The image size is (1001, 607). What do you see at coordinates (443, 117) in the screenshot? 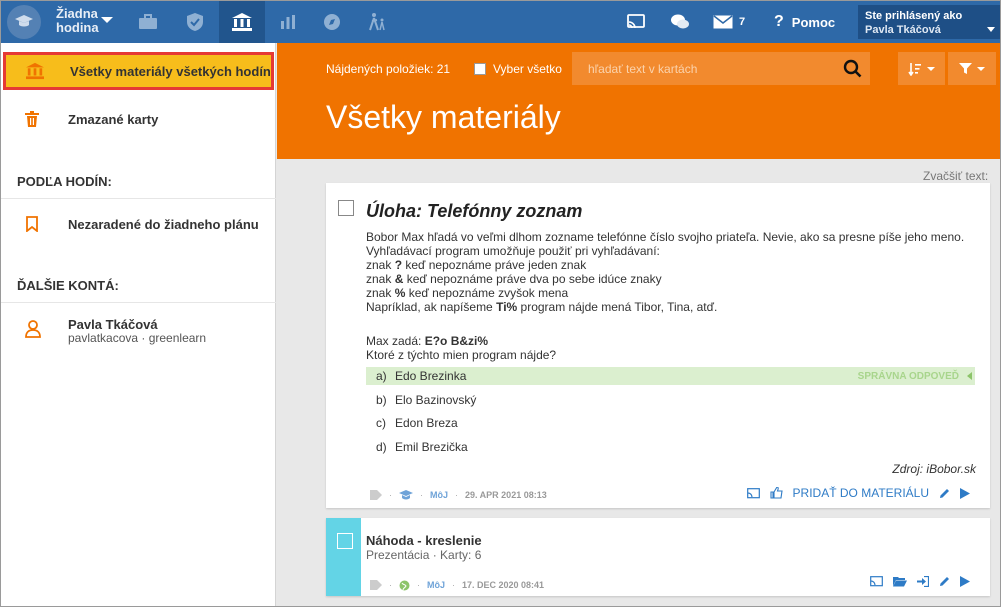
I see `page-title: Všetky materiály` at bounding box center [443, 117].